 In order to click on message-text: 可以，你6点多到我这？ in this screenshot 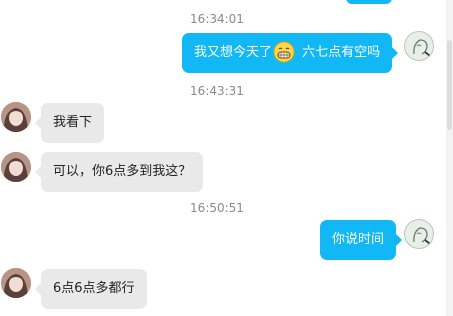, I will do `click(122, 171)`.